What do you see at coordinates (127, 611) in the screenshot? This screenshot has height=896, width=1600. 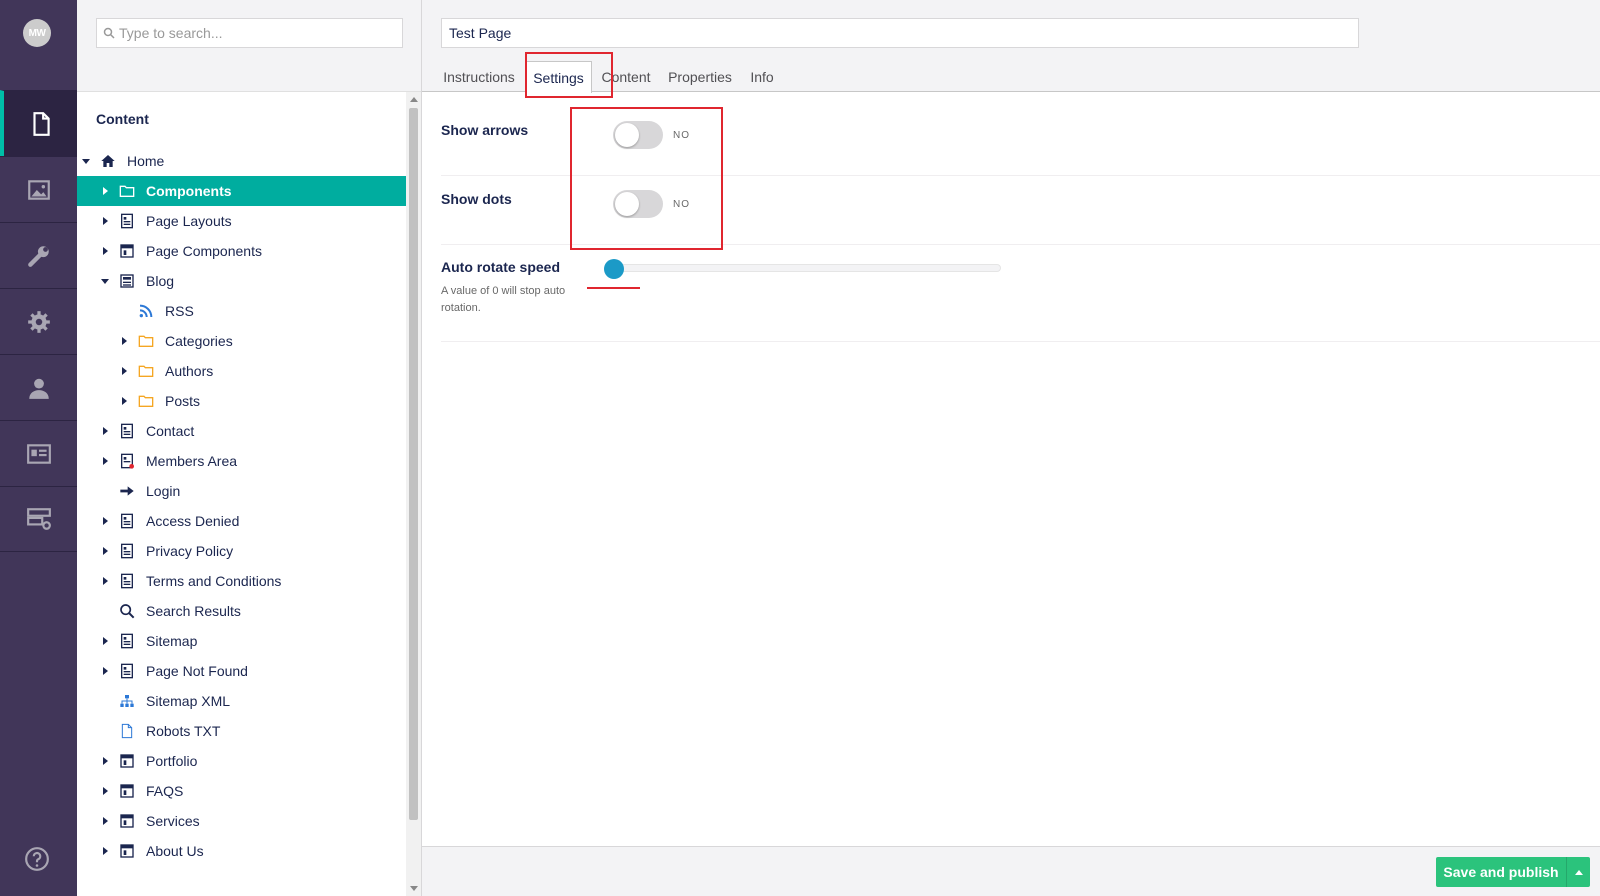 I see `search-icon` at bounding box center [127, 611].